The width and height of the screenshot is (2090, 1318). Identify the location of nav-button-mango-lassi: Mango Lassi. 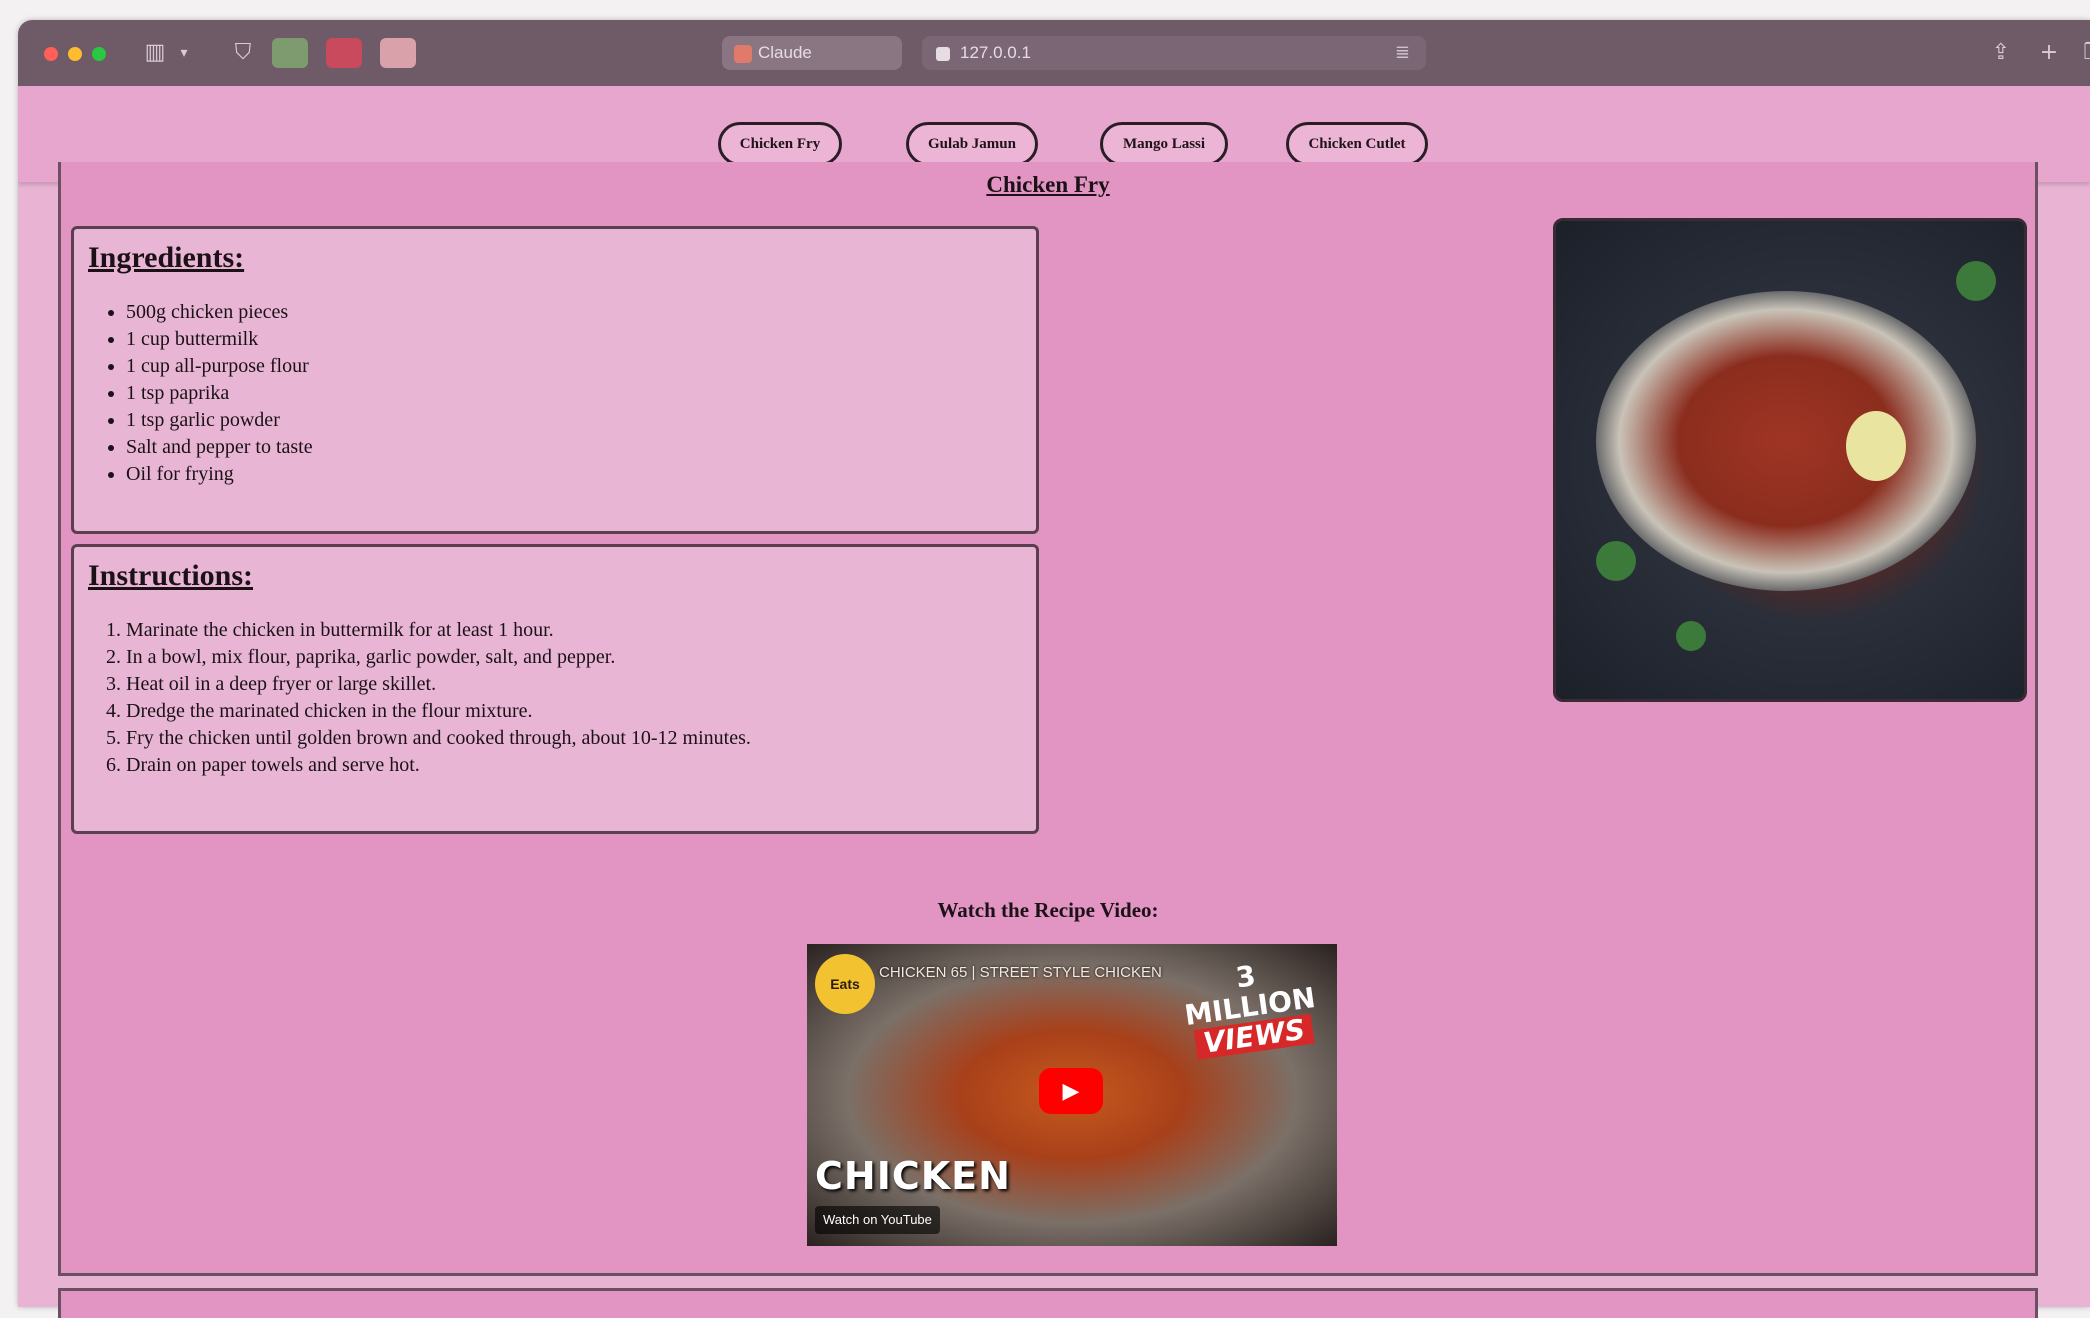
(1164, 144).